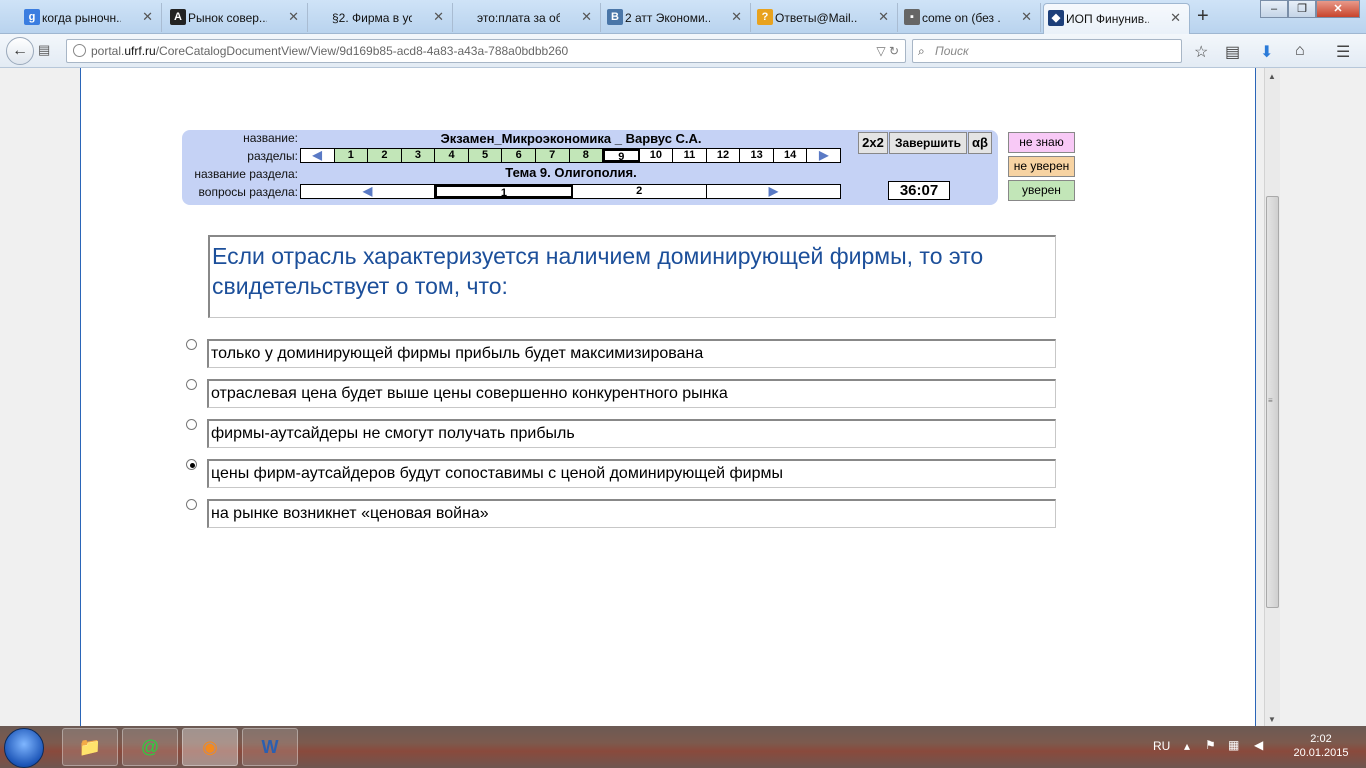 This screenshot has width=1366, height=768. I want to click on tab-2: A Рынок совер... ✕, so click(237, 17).